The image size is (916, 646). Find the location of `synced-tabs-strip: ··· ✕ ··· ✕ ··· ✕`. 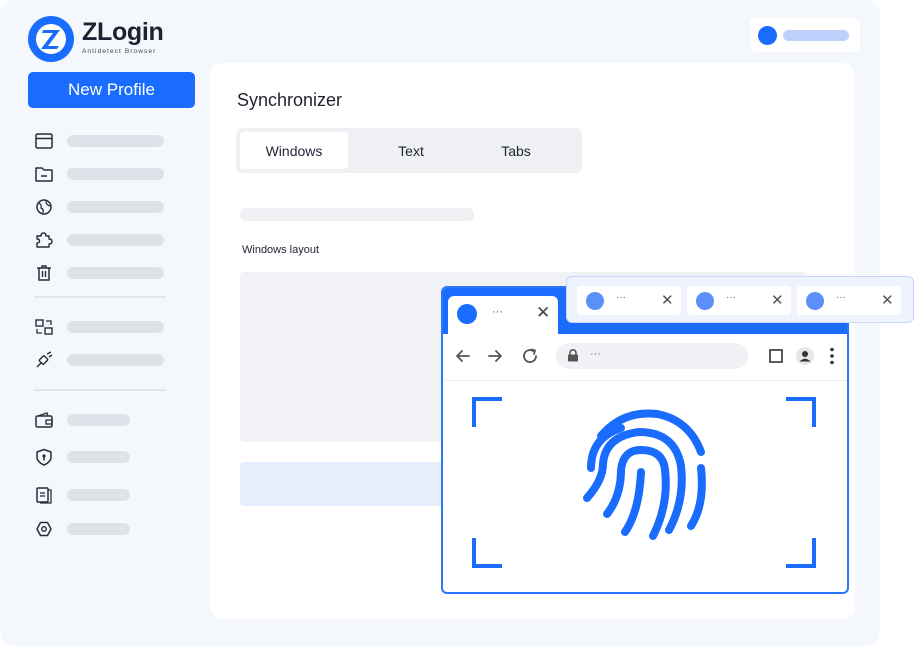

synced-tabs-strip: ··· ✕ ··· ✕ ··· ✕ is located at coordinates (740, 299).